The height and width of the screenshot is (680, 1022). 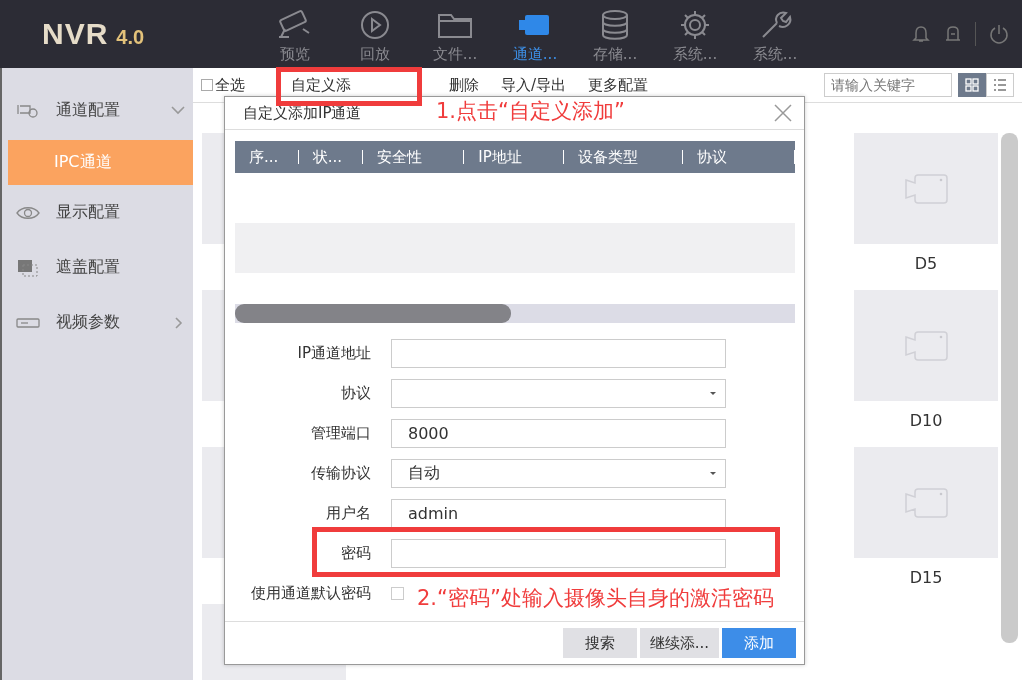 I want to click on version-label: 4.0, so click(x=130, y=37).